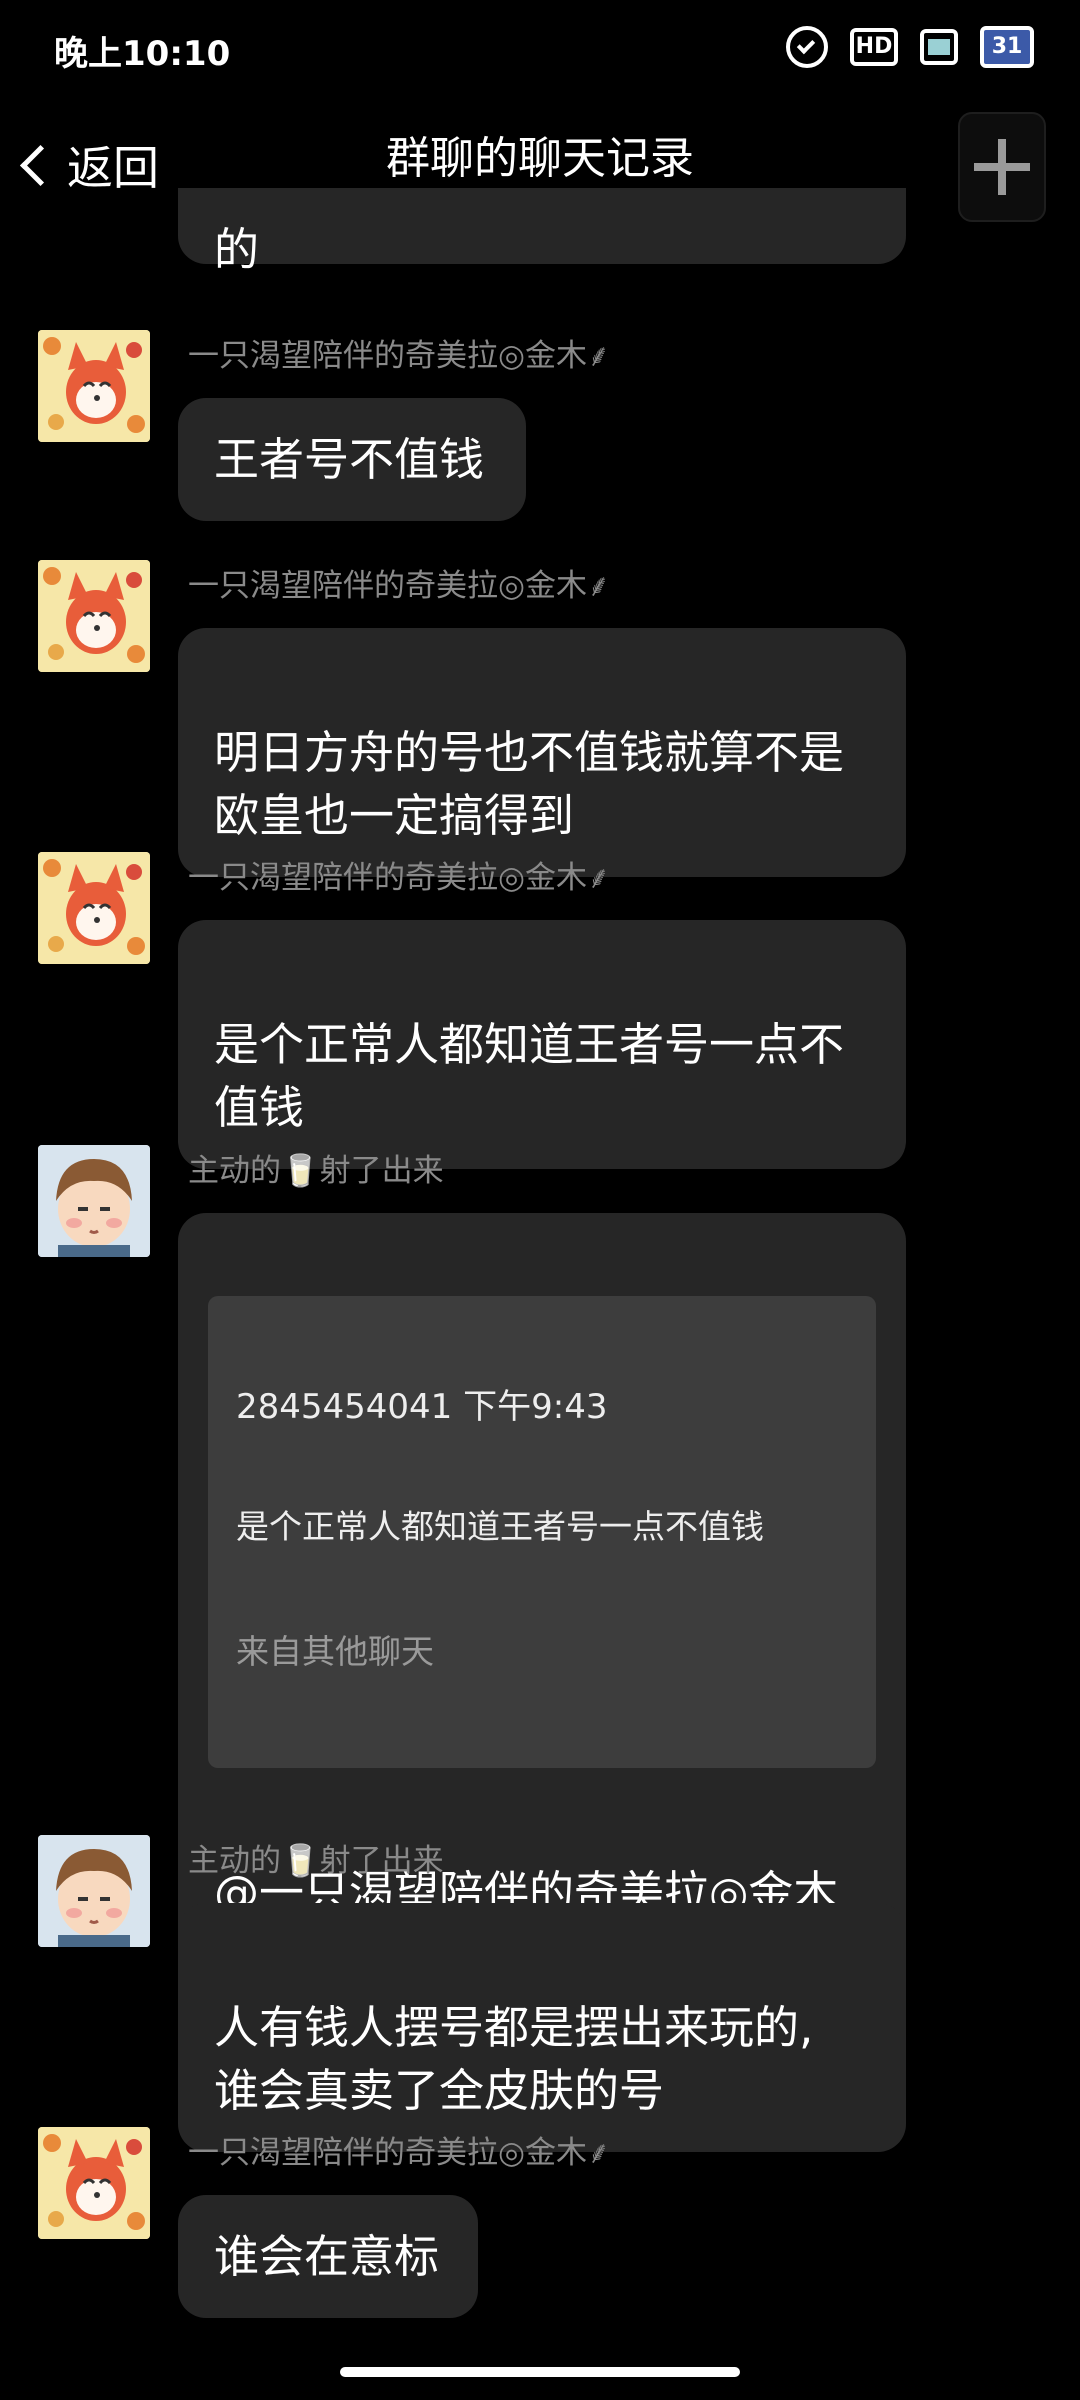 The width and height of the screenshot is (1080, 2400). Describe the element at coordinates (1007, 47) in the screenshot. I see `calendar-icon: 31` at that location.